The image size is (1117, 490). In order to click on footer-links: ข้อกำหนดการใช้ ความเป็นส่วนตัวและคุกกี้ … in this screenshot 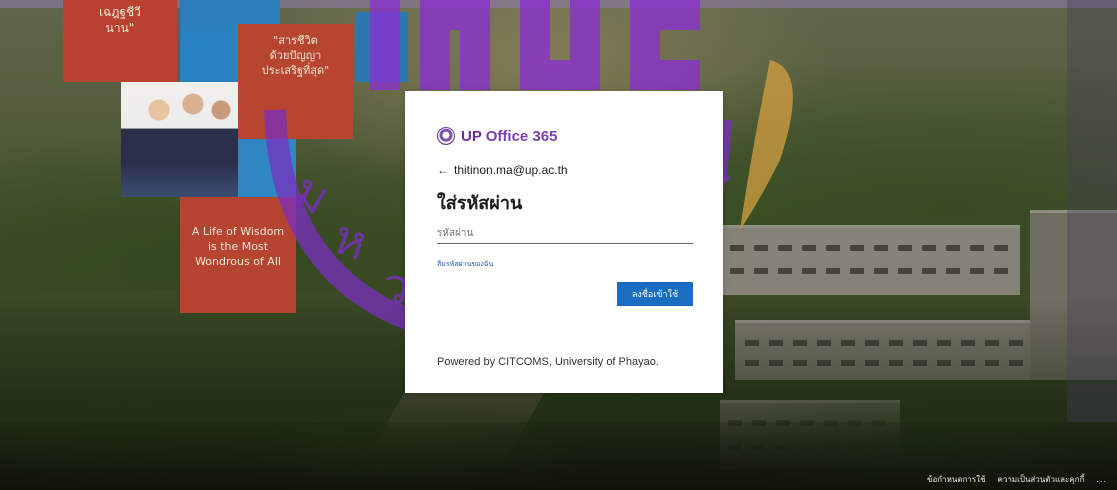, I will do `click(1017, 479)`.